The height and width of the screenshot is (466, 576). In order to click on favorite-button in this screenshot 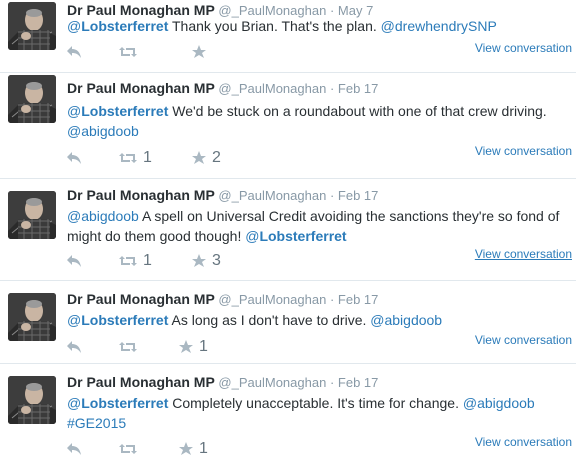, I will do `click(199, 52)`.